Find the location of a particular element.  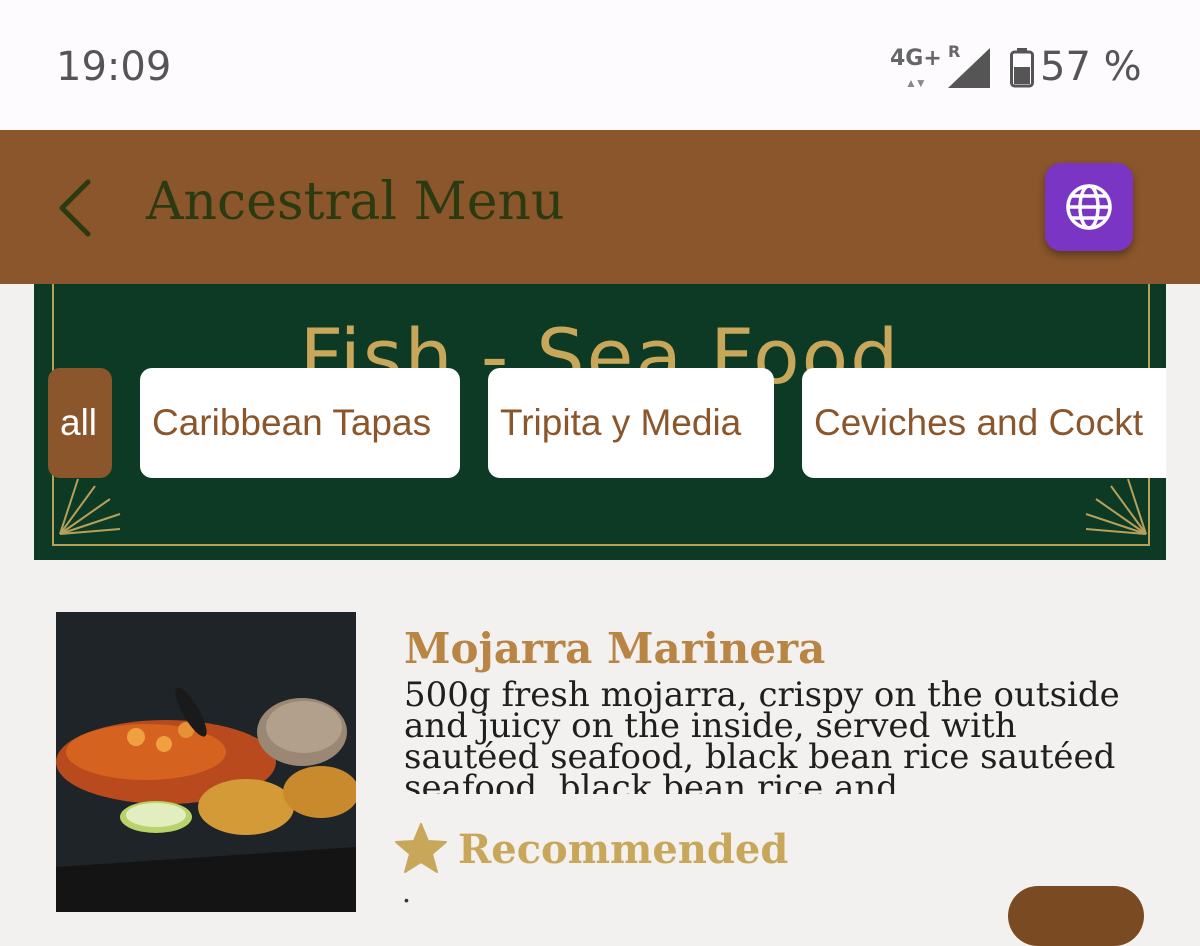

dish-photo is located at coordinates (206, 762).